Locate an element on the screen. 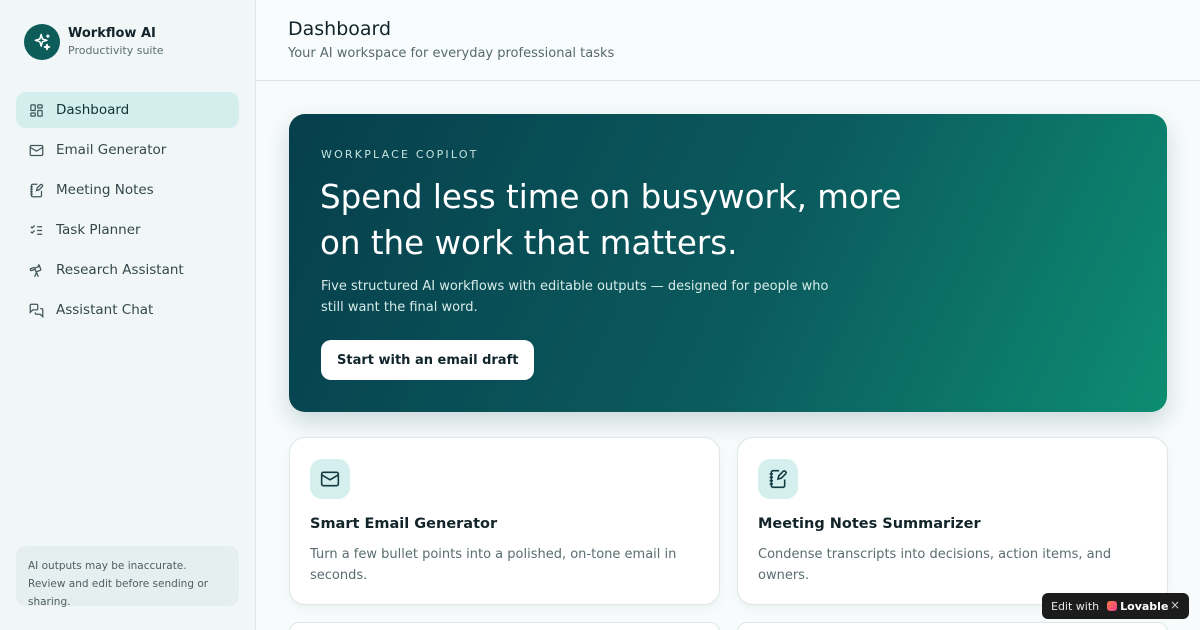 The height and width of the screenshot is (630, 1200). card-title: Meeting Notes Summarizer is located at coordinates (869, 524).